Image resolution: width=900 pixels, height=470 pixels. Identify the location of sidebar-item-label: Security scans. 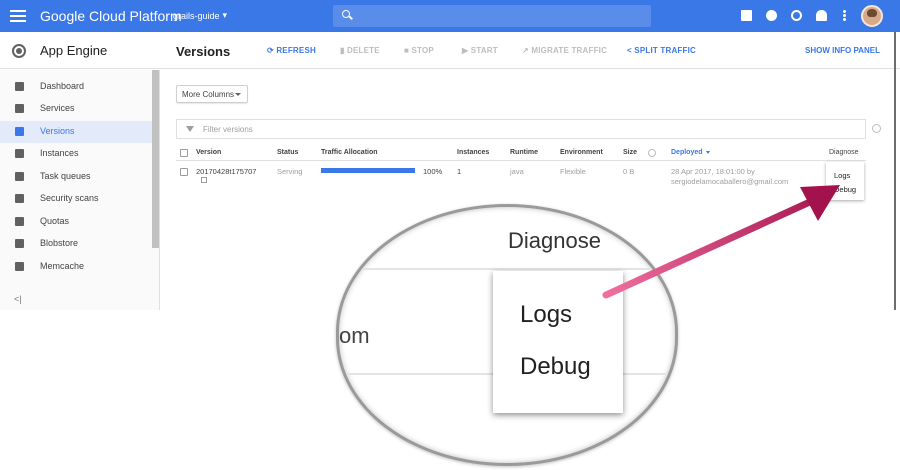
(69, 198).